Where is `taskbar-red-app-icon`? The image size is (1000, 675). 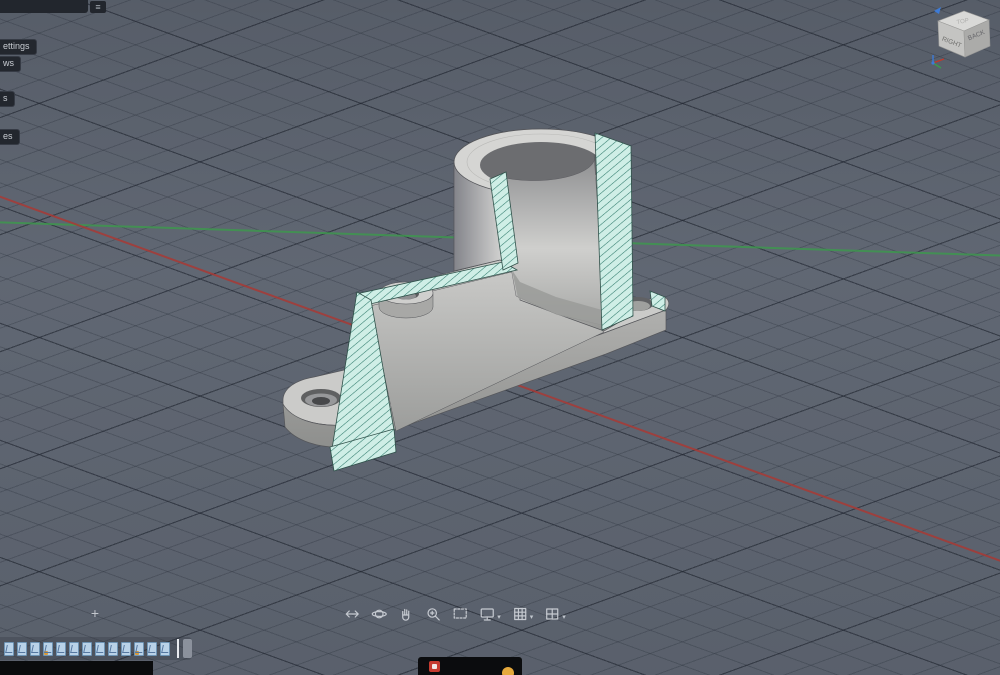 taskbar-red-app-icon is located at coordinates (434, 666).